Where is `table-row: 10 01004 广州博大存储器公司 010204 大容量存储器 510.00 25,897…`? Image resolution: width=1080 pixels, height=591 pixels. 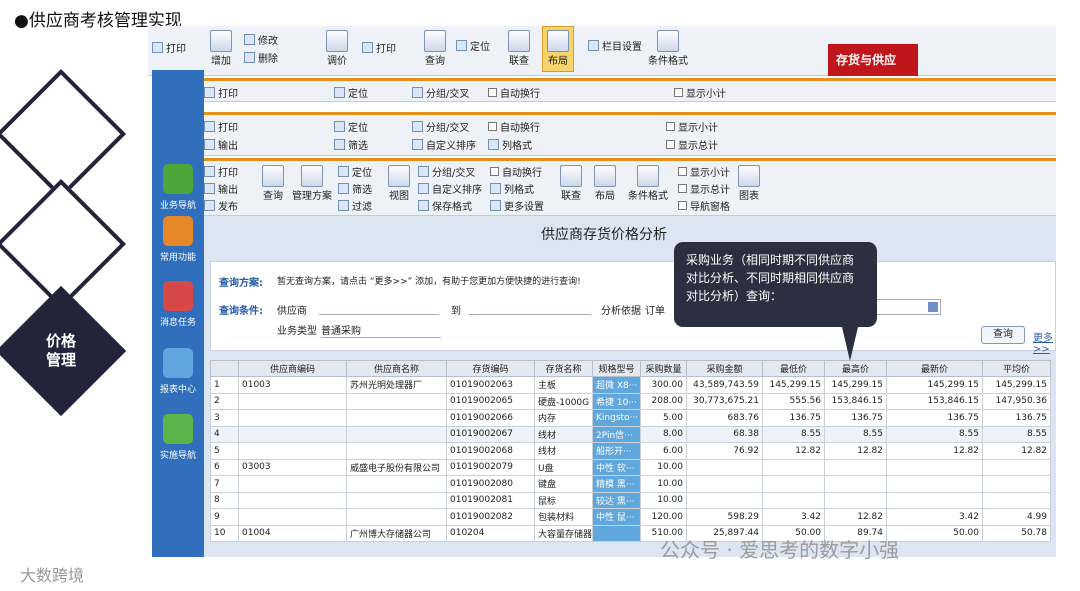 table-row: 10 01004 广州博大存储器公司 010204 大容量存储器 510.00 25,897… is located at coordinates (630, 533).